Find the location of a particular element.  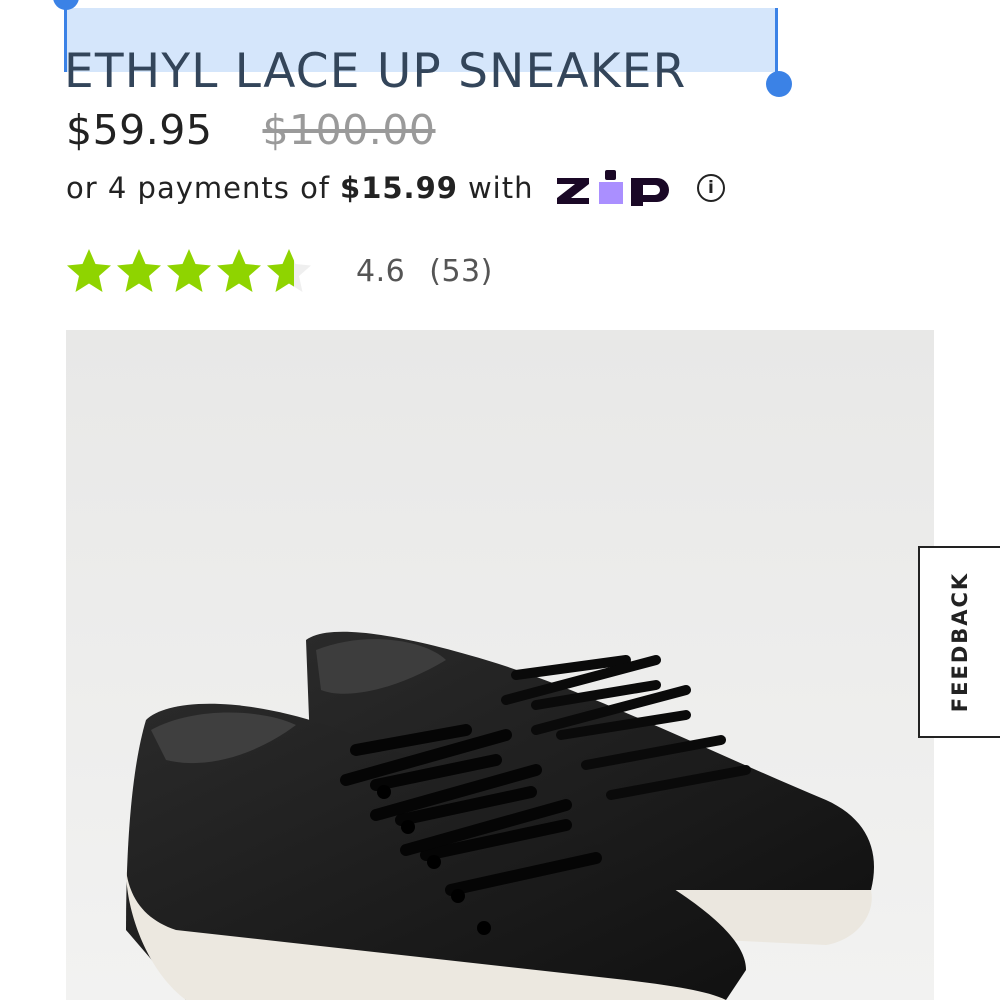

installment-row: or 4 payments of $15.99 with i is located at coordinates (396, 188).